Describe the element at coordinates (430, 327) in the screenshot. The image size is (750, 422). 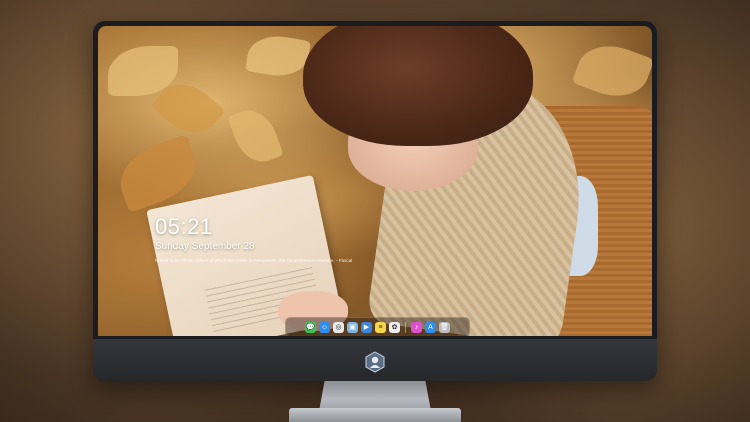
I see `app-store-icon: A` at that location.